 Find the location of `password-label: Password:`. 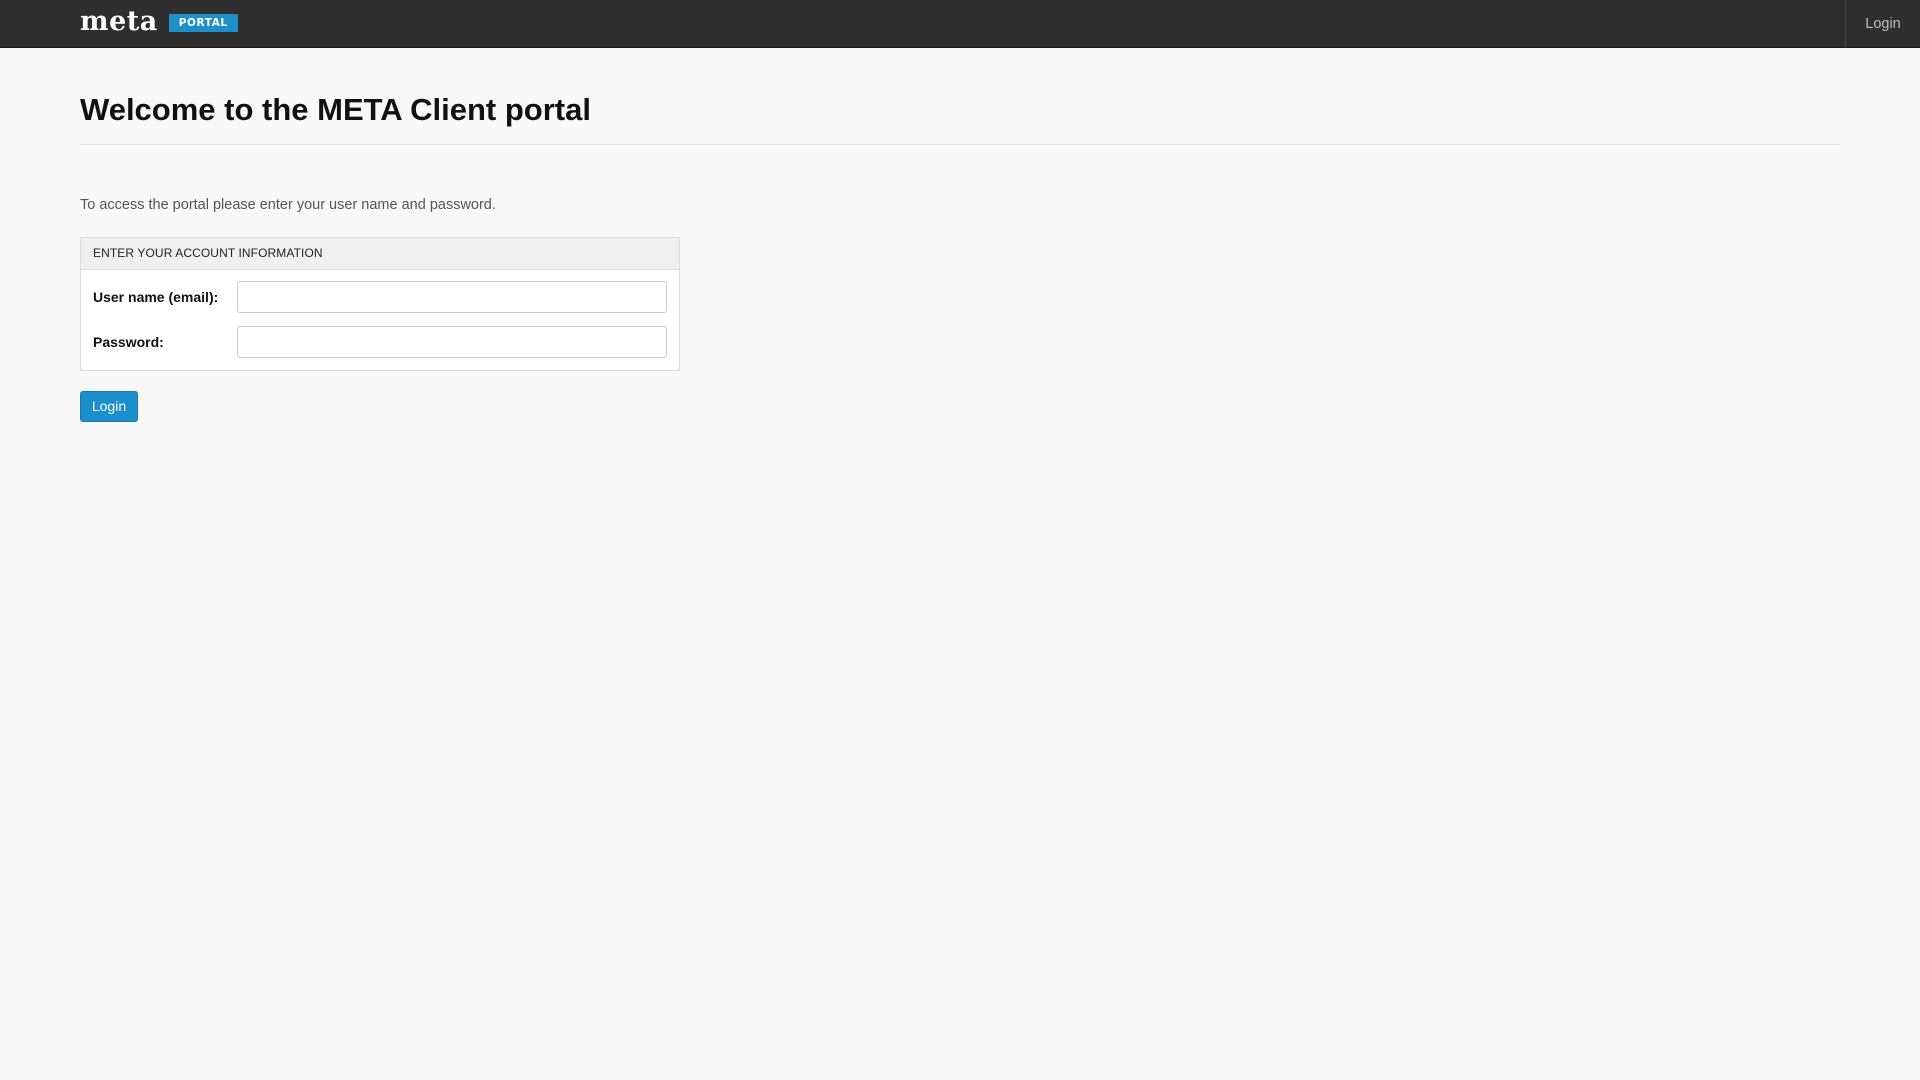

password-label: Password: is located at coordinates (128, 342).